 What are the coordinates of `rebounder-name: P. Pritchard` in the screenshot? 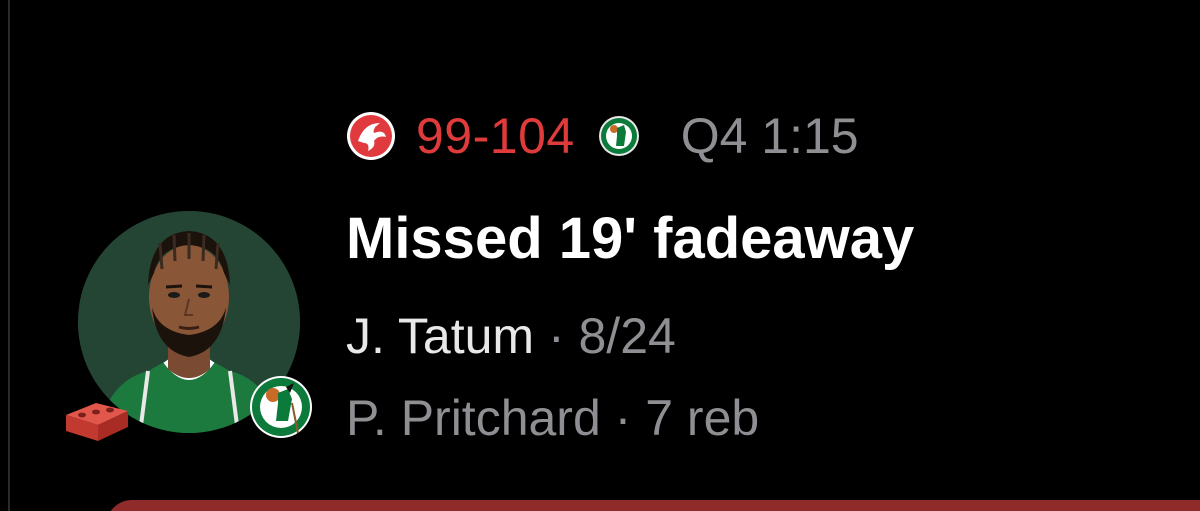 It's located at (473, 418).